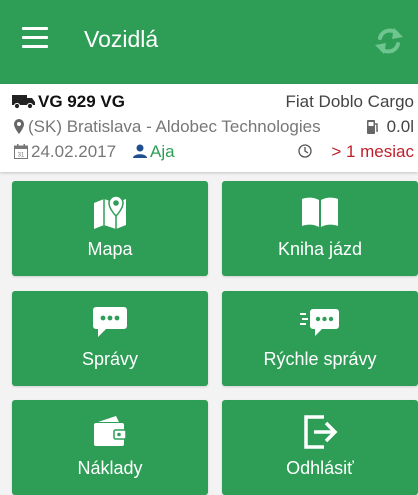 The width and height of the screenshot is (418, 495). Describe the element at coordinates (110, 447) in the screenshot. I see `tile-expenses: Náklady` at that location.